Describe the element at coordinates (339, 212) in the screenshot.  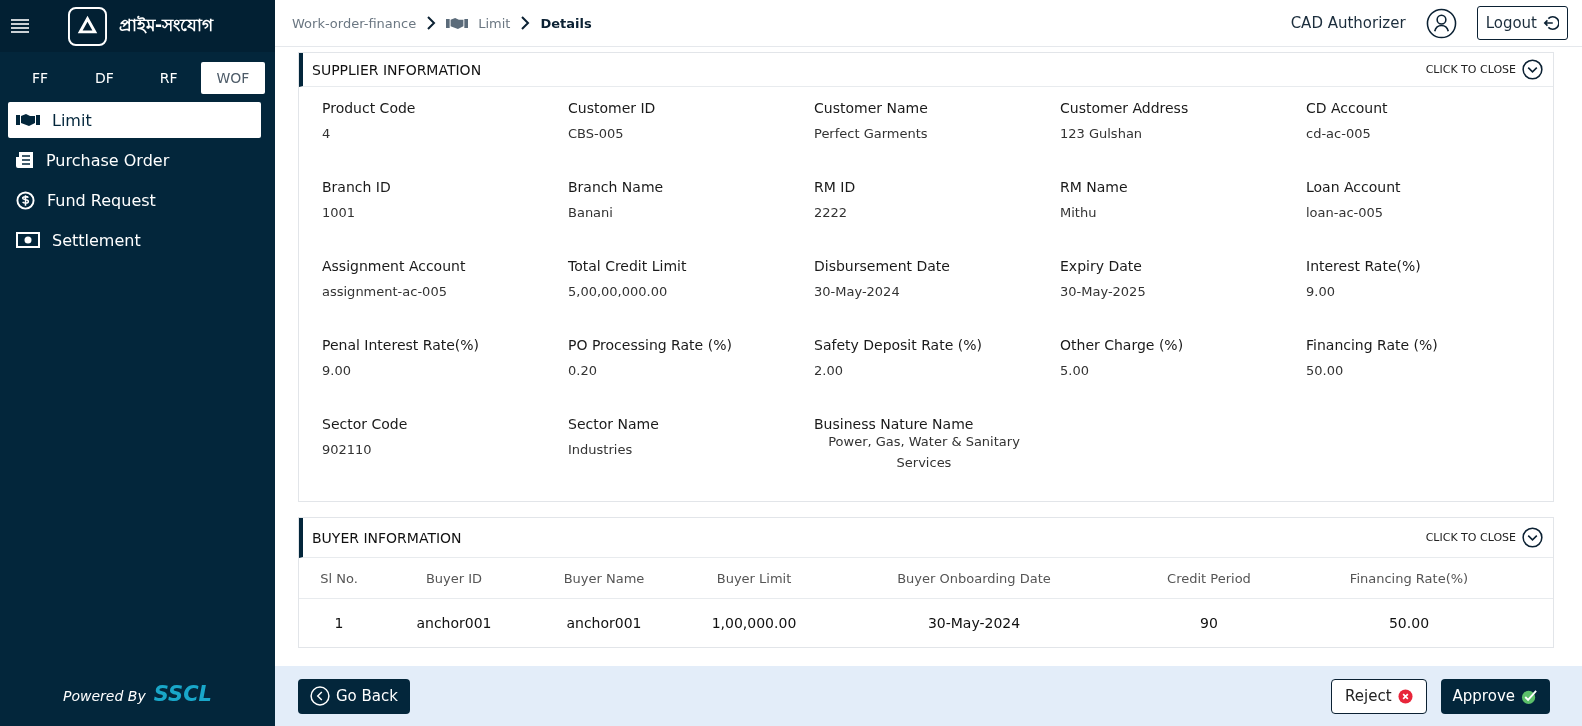
I see `field-value: 1001` at that location.